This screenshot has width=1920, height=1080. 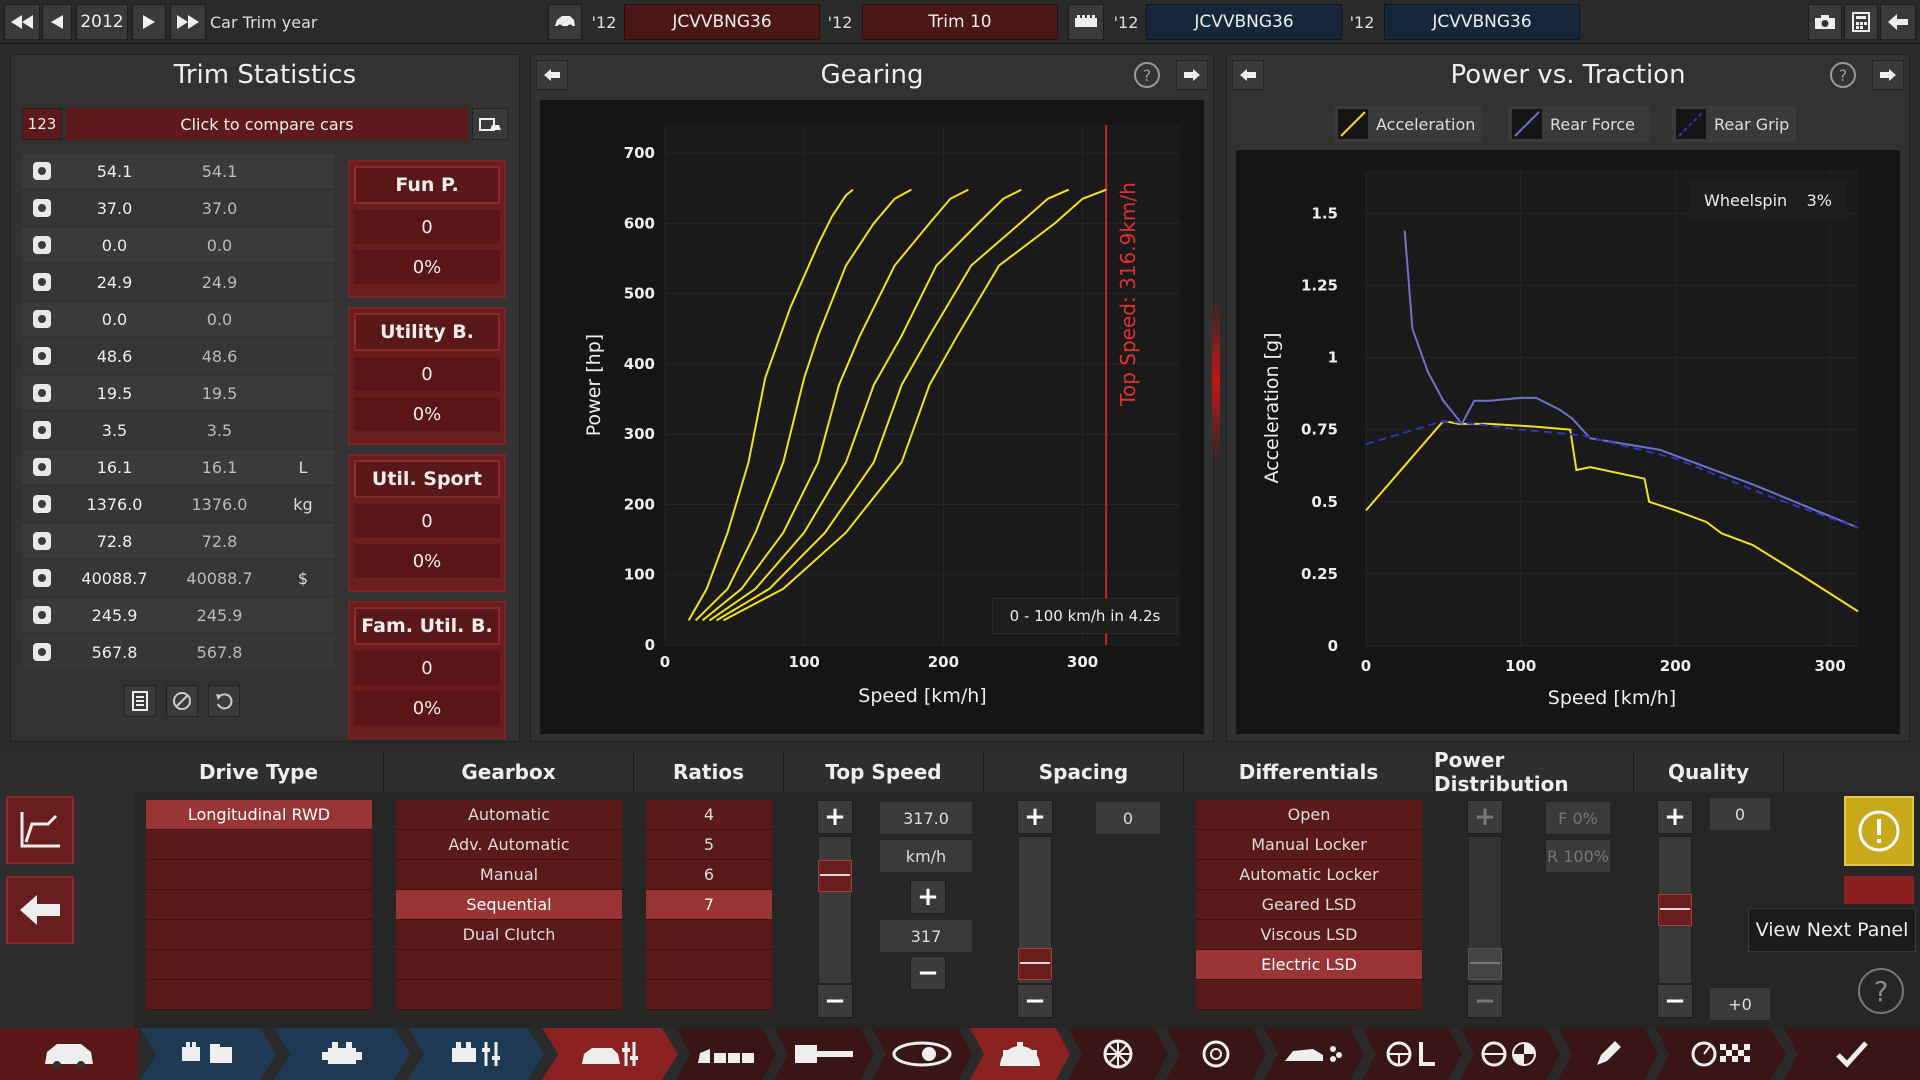 What do you see at coordinates (1086, 22) in the screenshot?
I see `engine-compare-button` at bounding box center [1086, 22].